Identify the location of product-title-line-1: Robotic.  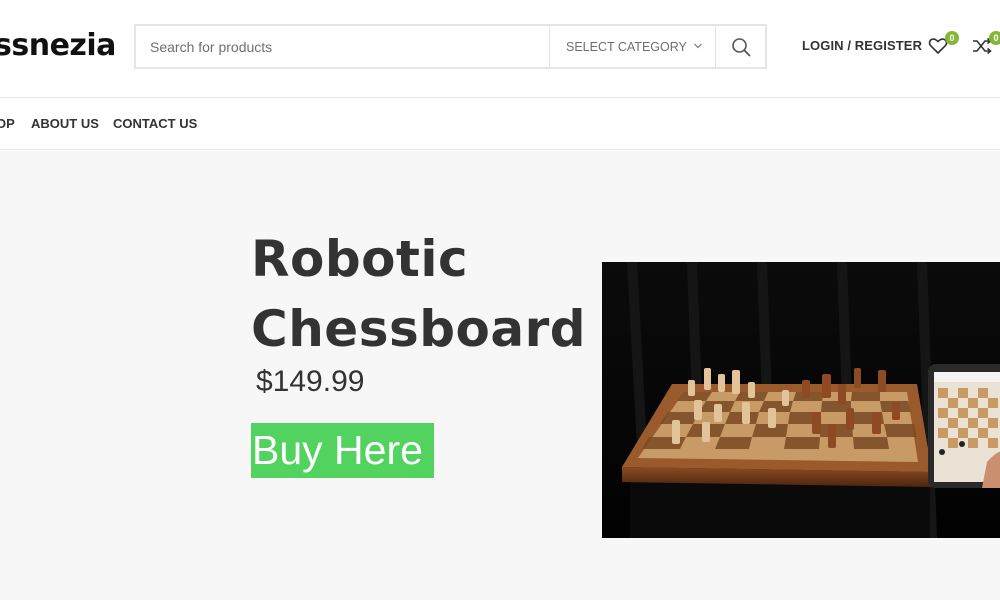
(360, 259).